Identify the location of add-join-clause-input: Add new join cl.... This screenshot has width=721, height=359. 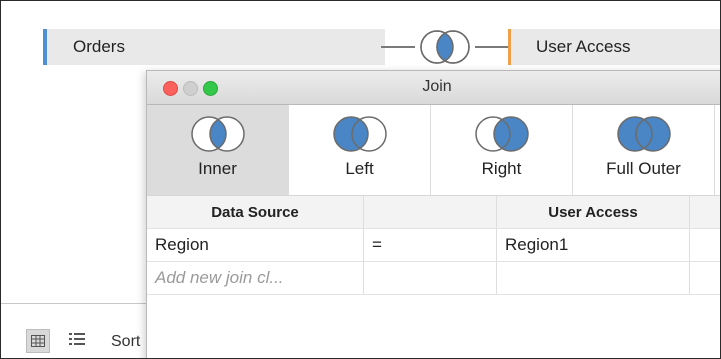
(255, 278).